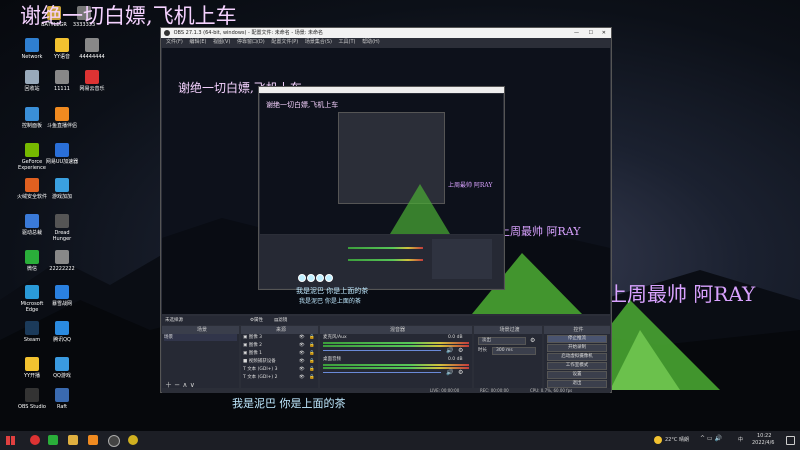 The width and height of the screenshot is (800, 450). What do you see at coordinates (577, 357) in the screenshot?
I see `start-virtual-camera-button: 启动虚拟摄像机` at bounding box center [577, 357].